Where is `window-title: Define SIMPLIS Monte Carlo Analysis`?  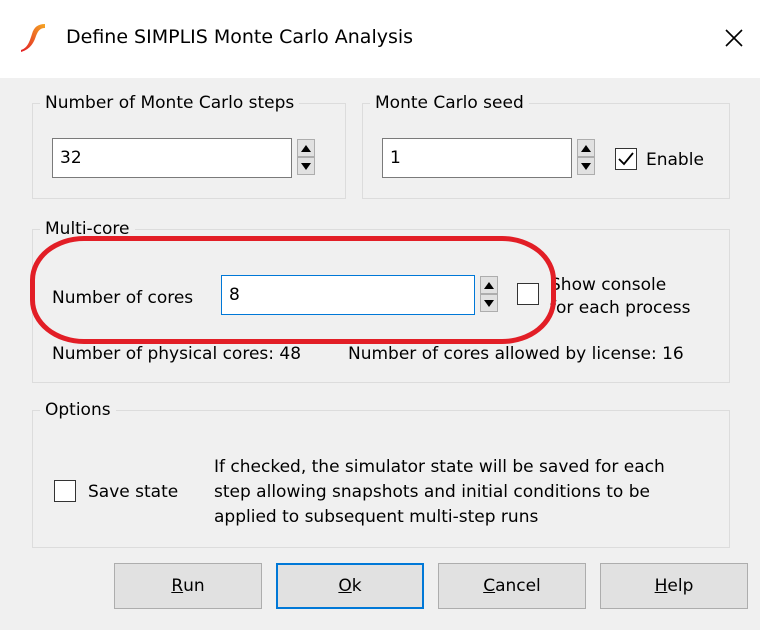
window-title: Define SIMPLIS Monte Carlo Analysis is located at coordinates (240, 37).